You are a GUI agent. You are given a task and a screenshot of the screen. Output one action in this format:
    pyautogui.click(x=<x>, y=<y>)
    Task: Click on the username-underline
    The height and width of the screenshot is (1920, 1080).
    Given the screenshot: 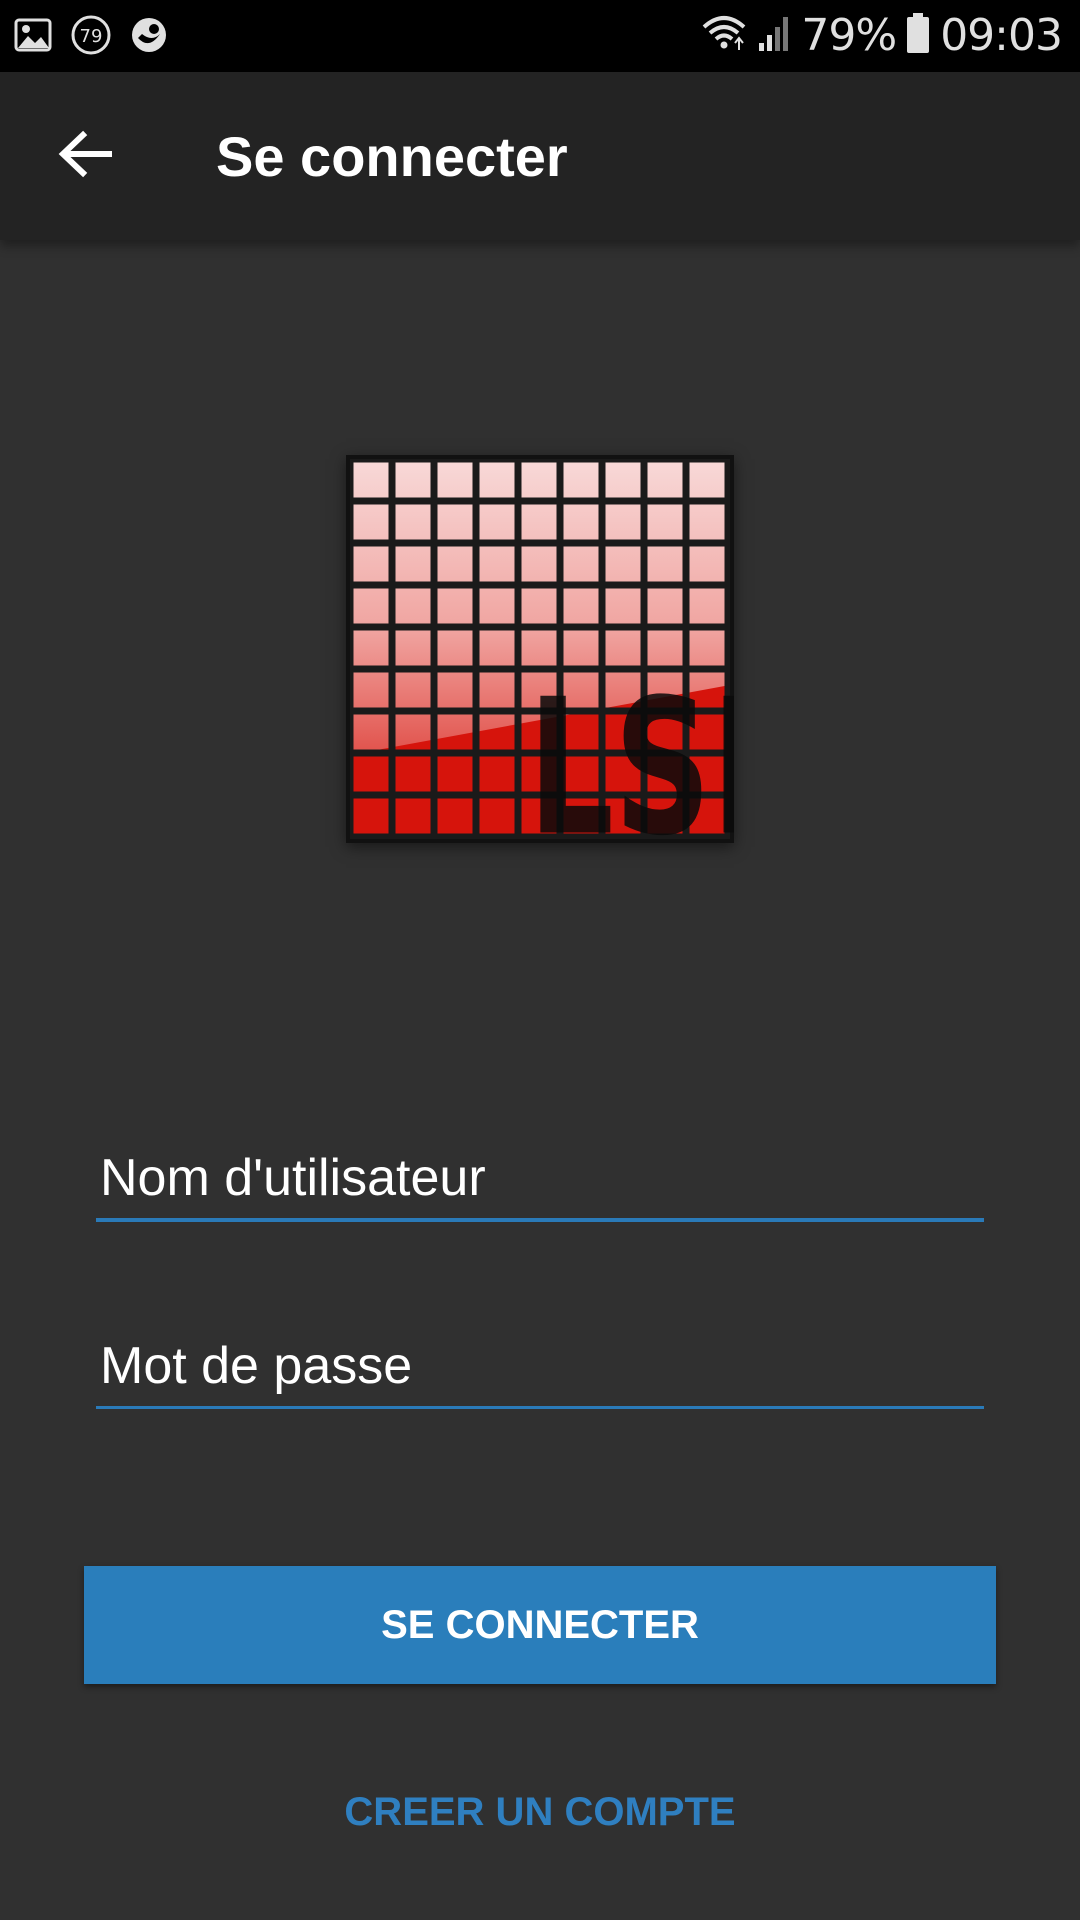 What is the action you would take?
    pyautogui.click(x=540, y=1220)
    